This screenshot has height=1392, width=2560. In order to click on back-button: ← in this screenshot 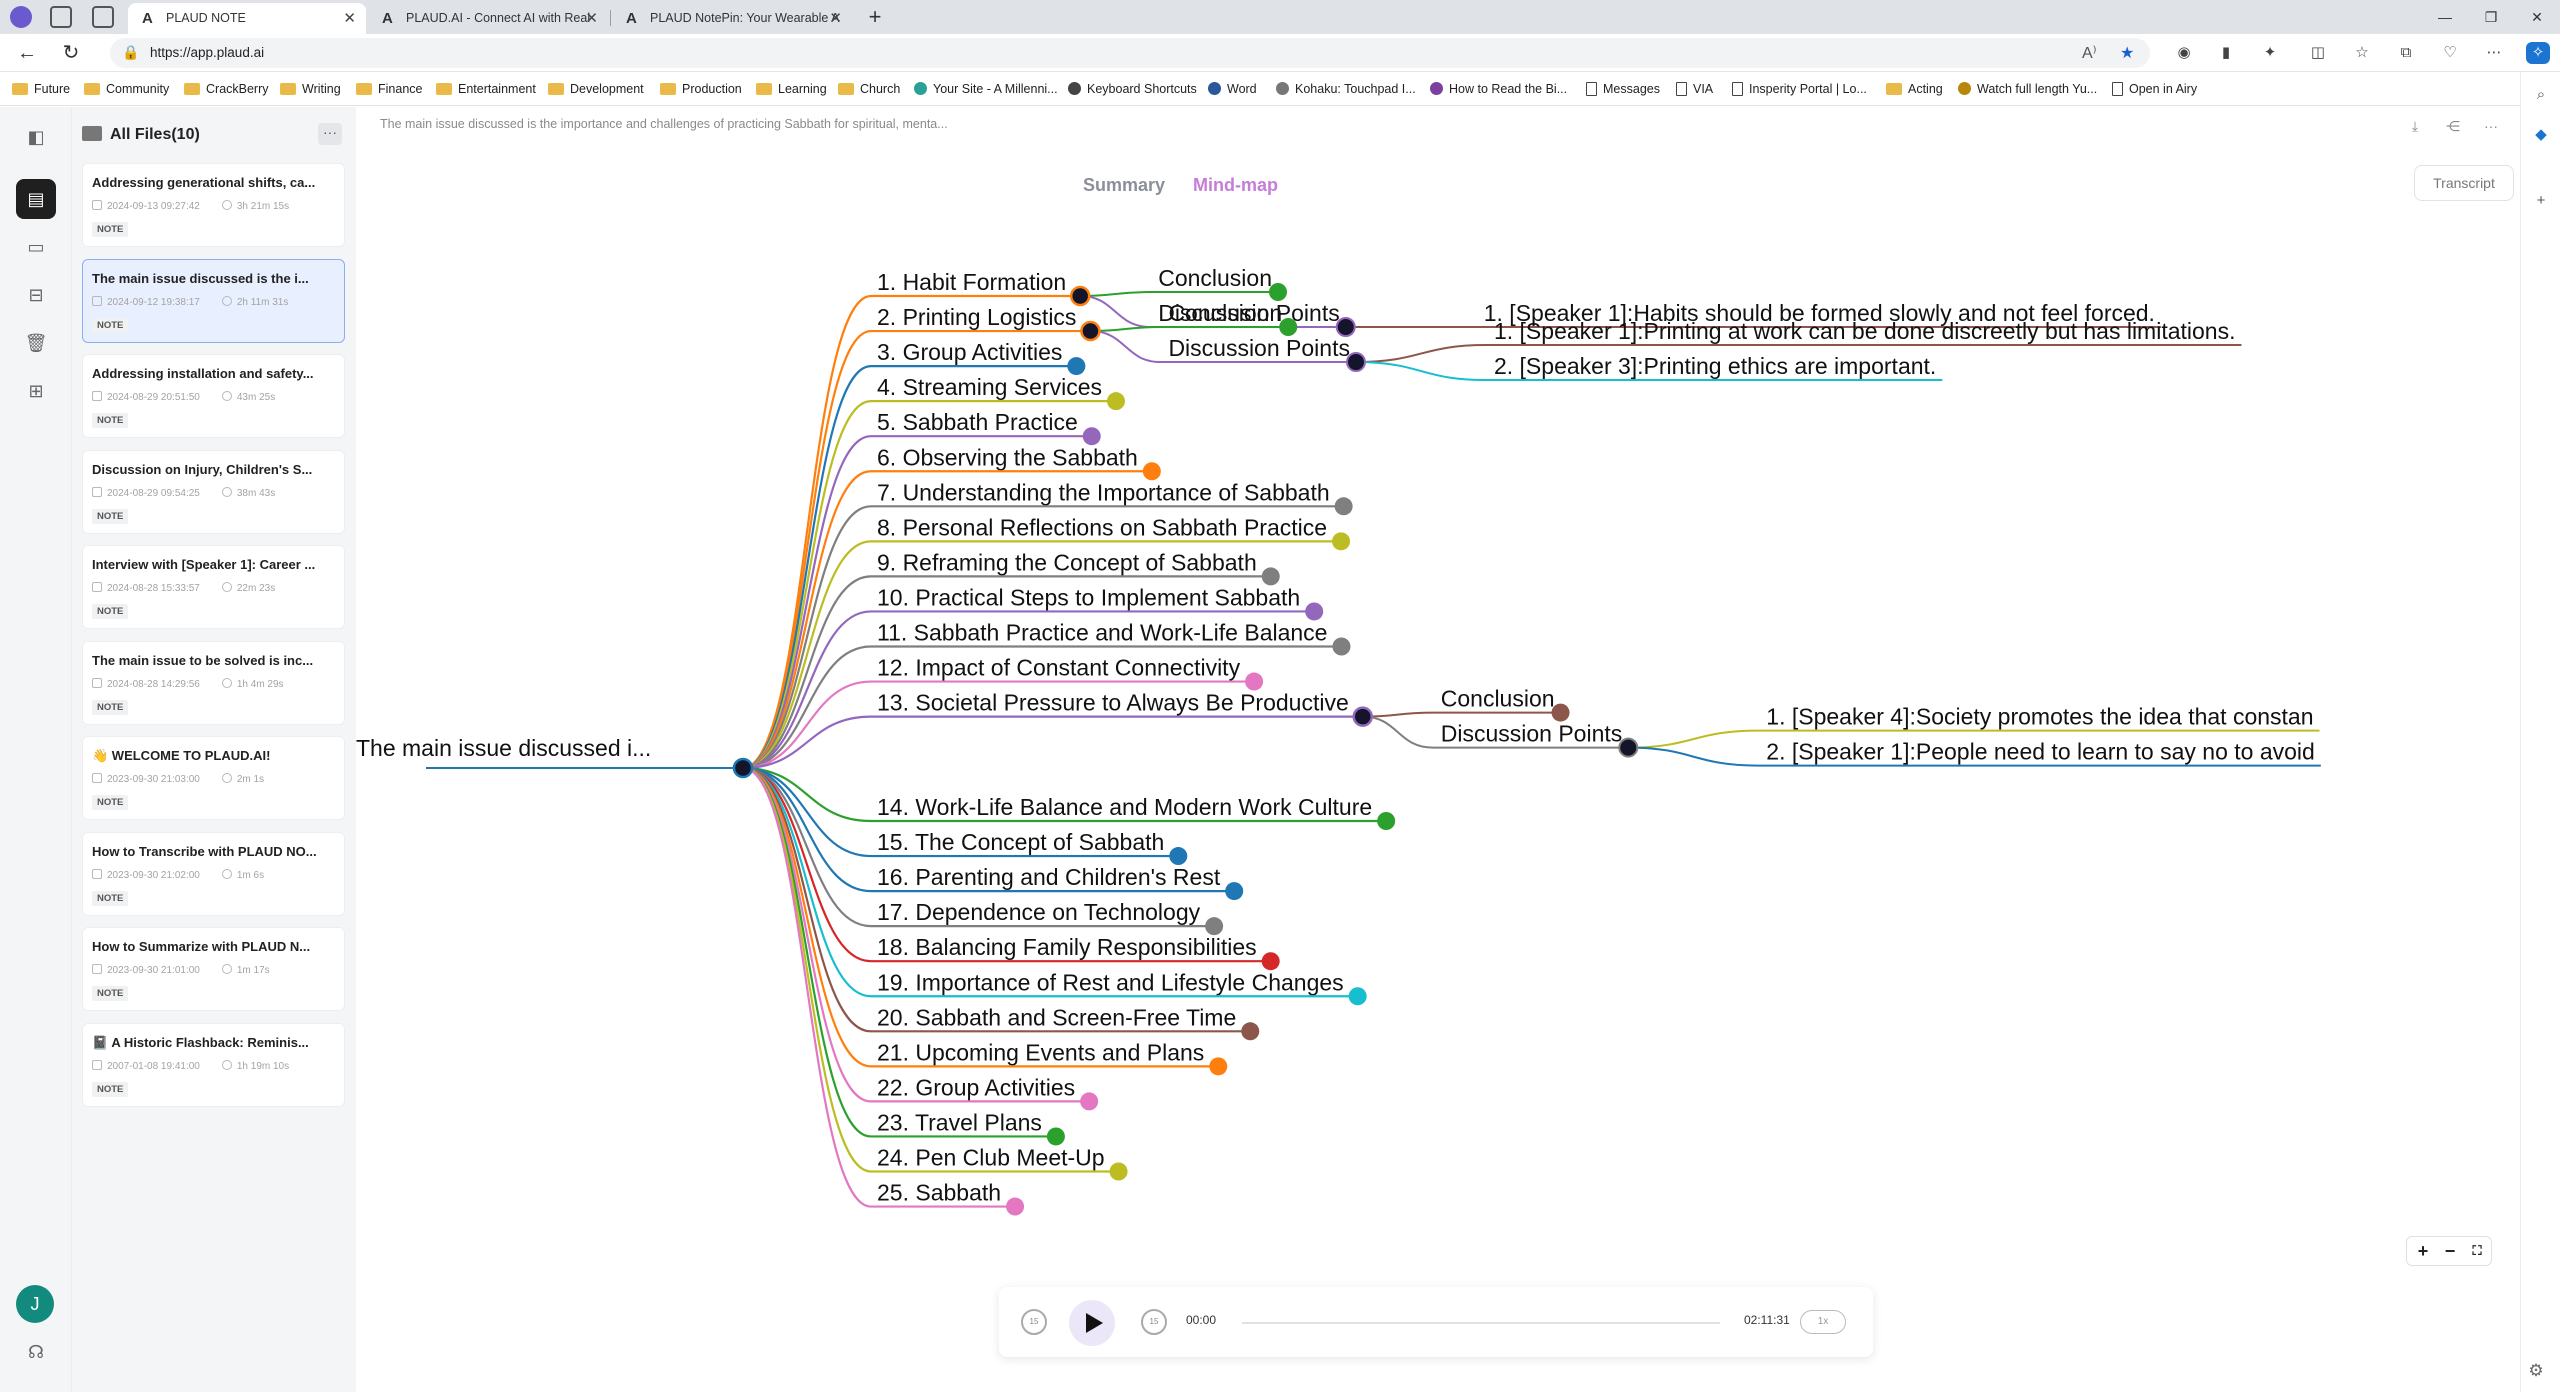, I will do `click(27, 53)`.